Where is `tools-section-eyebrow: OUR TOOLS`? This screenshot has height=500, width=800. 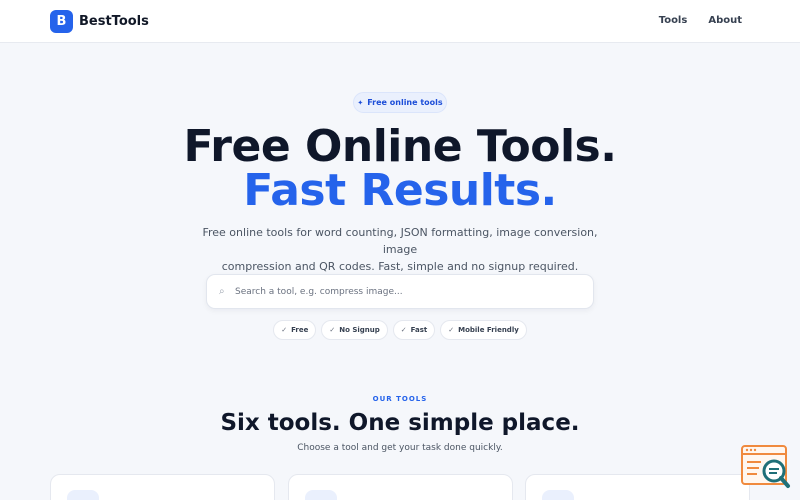
tools-section-eyebrow: OUR TOOLS is located at coordinates (400, 399).